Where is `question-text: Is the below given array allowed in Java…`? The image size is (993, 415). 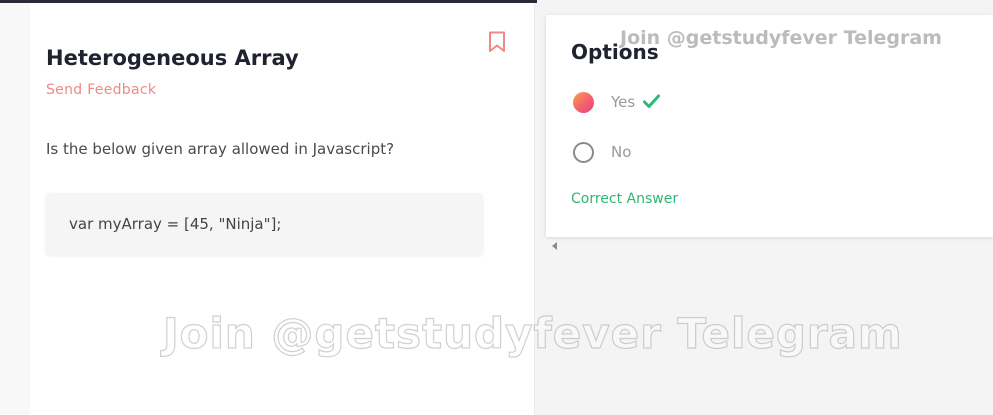 question-text: Is the below given array allowed in Java… is located at coordinates (220, 149).